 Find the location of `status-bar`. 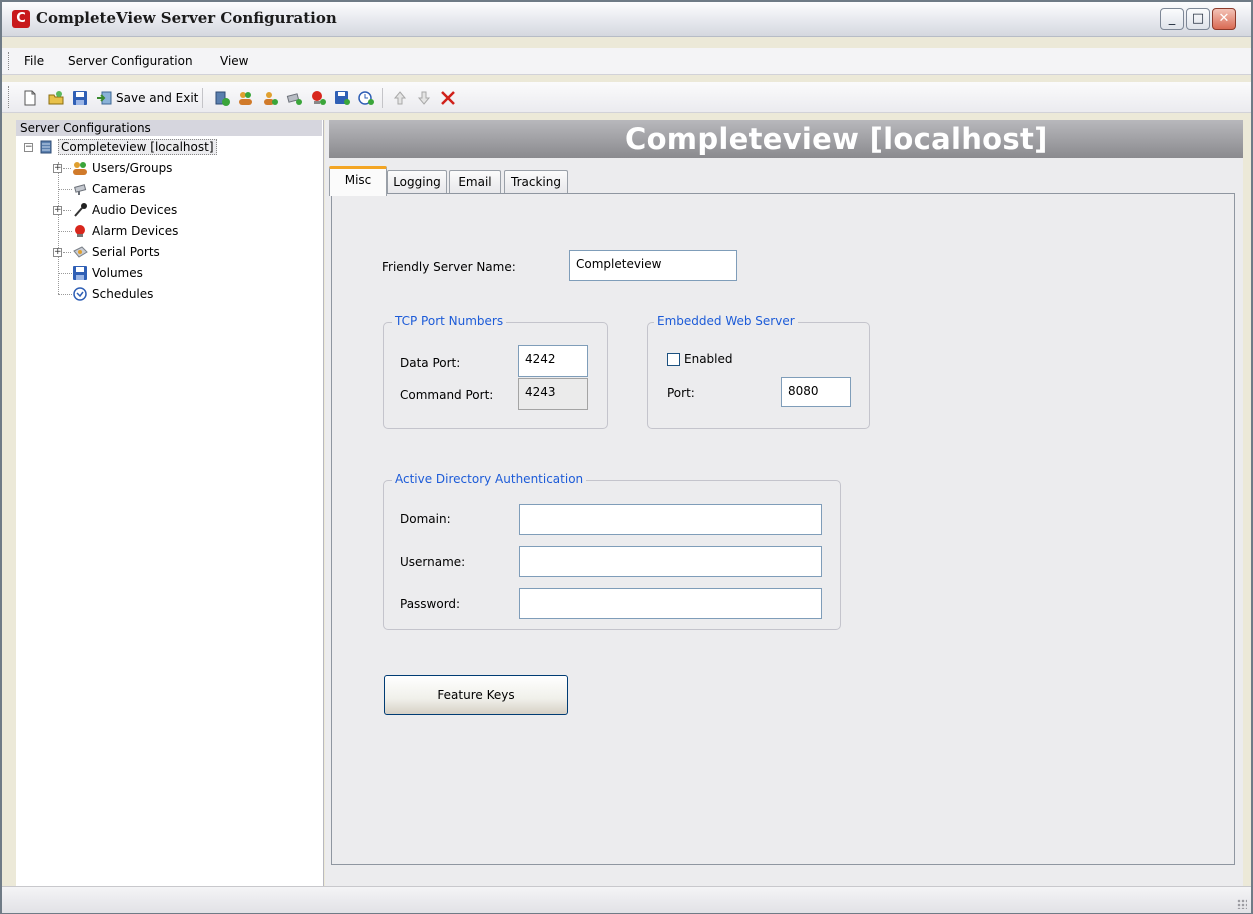

status-bar is located at coordinates (626, 899).